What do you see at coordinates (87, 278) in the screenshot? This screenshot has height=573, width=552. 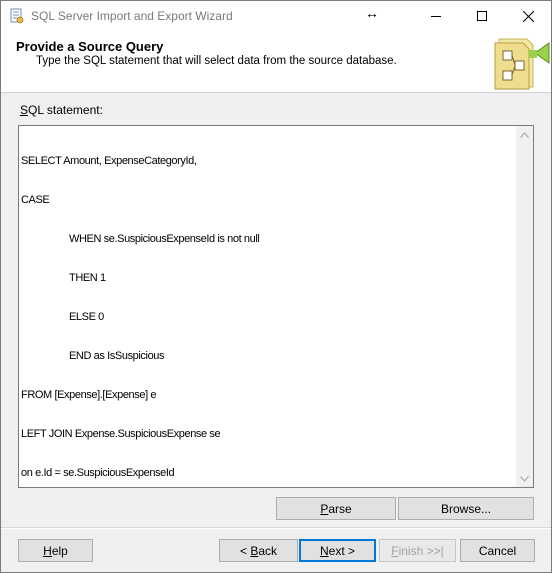 I see `sql-line: THEN 1` at bounding box center [87, 278].